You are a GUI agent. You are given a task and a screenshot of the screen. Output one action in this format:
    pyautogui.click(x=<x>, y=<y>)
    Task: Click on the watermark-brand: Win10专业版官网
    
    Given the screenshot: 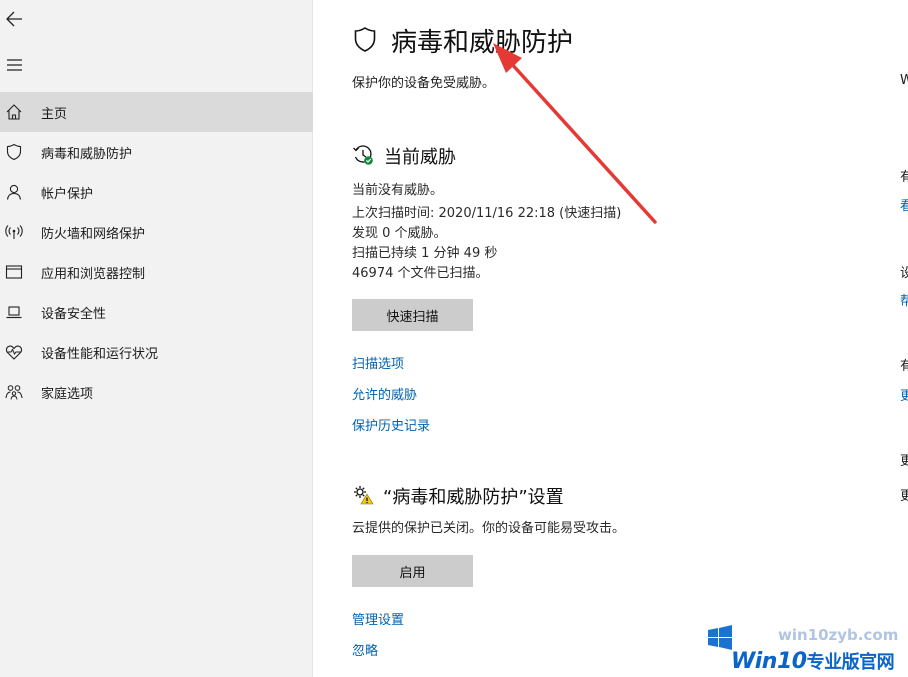 What is the action you would take?
    pyautogui.click(x=813, y=661)
    